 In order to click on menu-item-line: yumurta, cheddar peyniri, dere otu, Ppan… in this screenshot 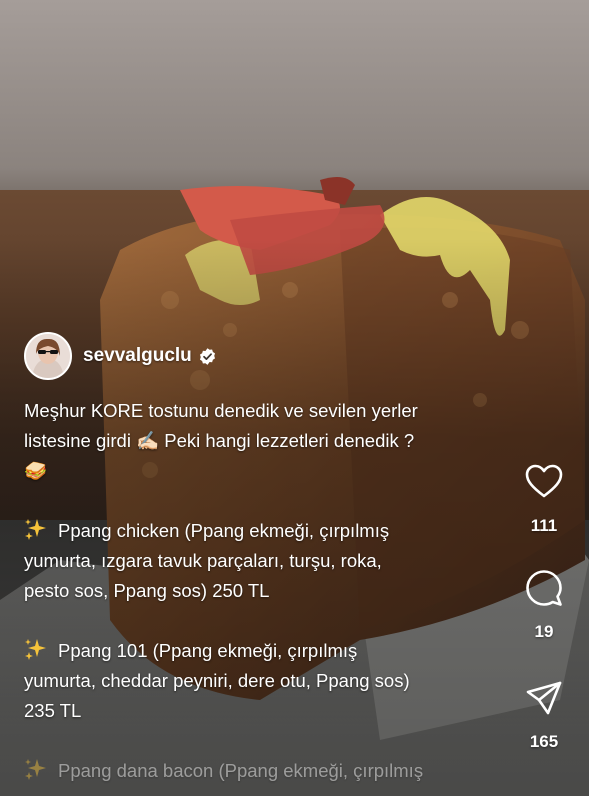, I will do `click(217, 680)`.